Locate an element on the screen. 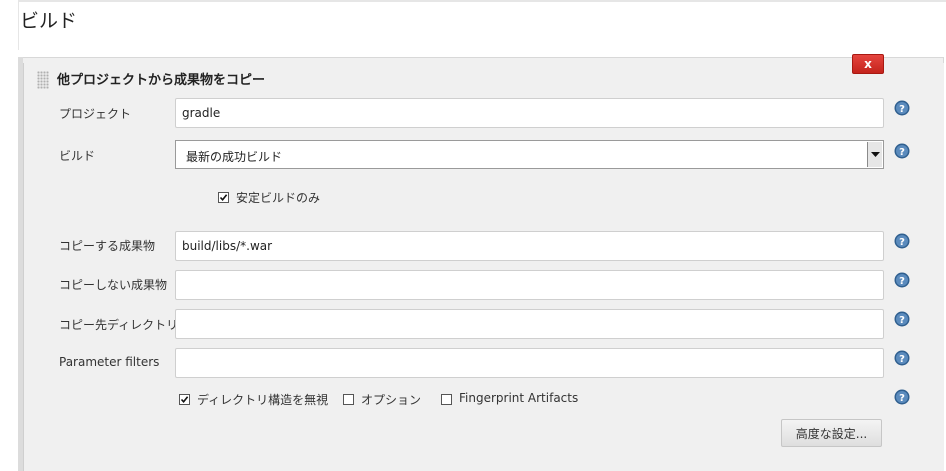 The height and width of the screenshot is (471, 946). drag-handle-icon is located at coordinates (43, 80).